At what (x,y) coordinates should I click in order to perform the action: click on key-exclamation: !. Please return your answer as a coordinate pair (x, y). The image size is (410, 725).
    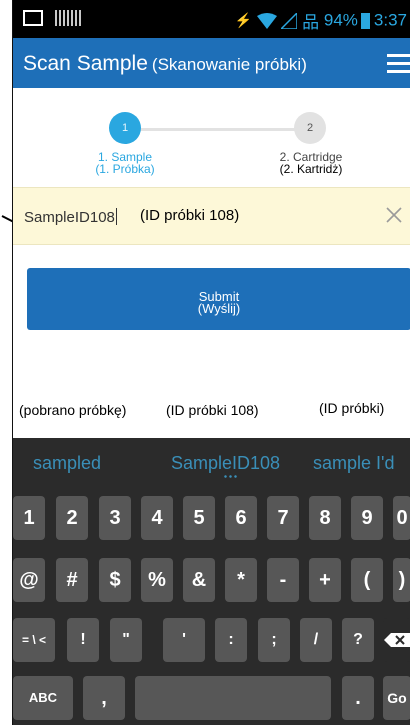
    Looking at the image, I should click on (83, 640).